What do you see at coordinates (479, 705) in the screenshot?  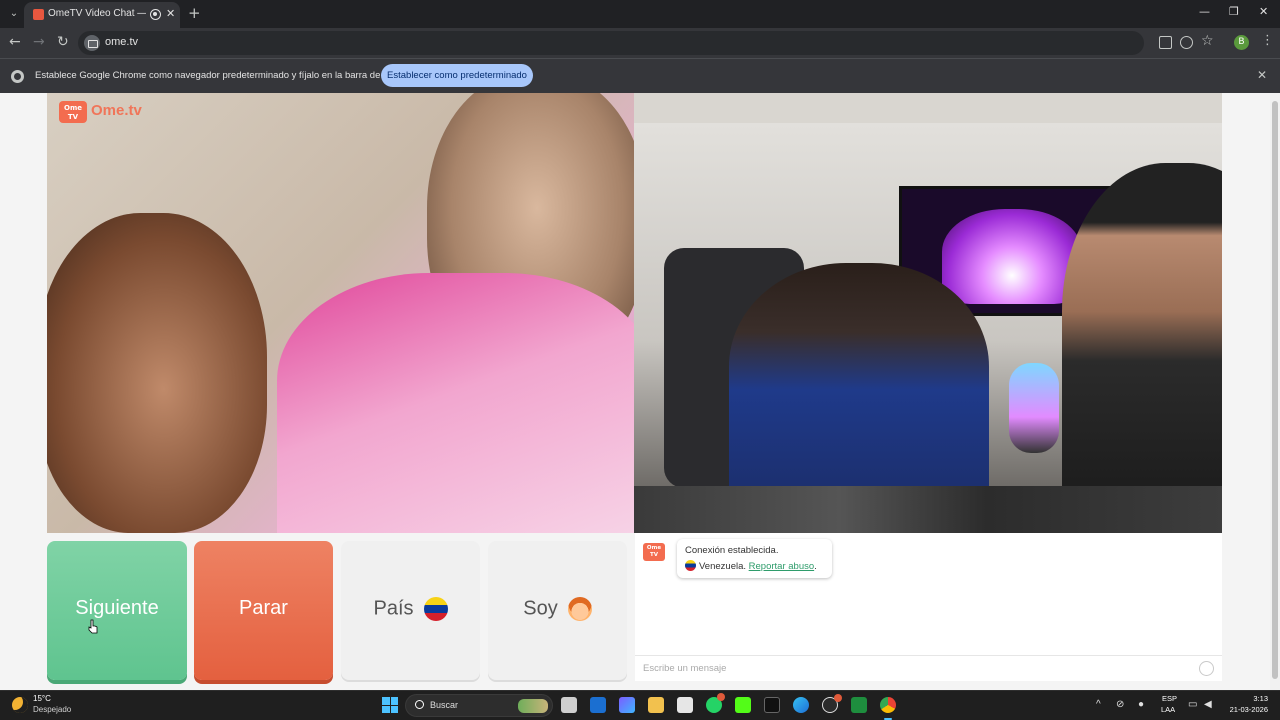 I see `taskbar-search: Buscar` at bounding box center [479, 705].